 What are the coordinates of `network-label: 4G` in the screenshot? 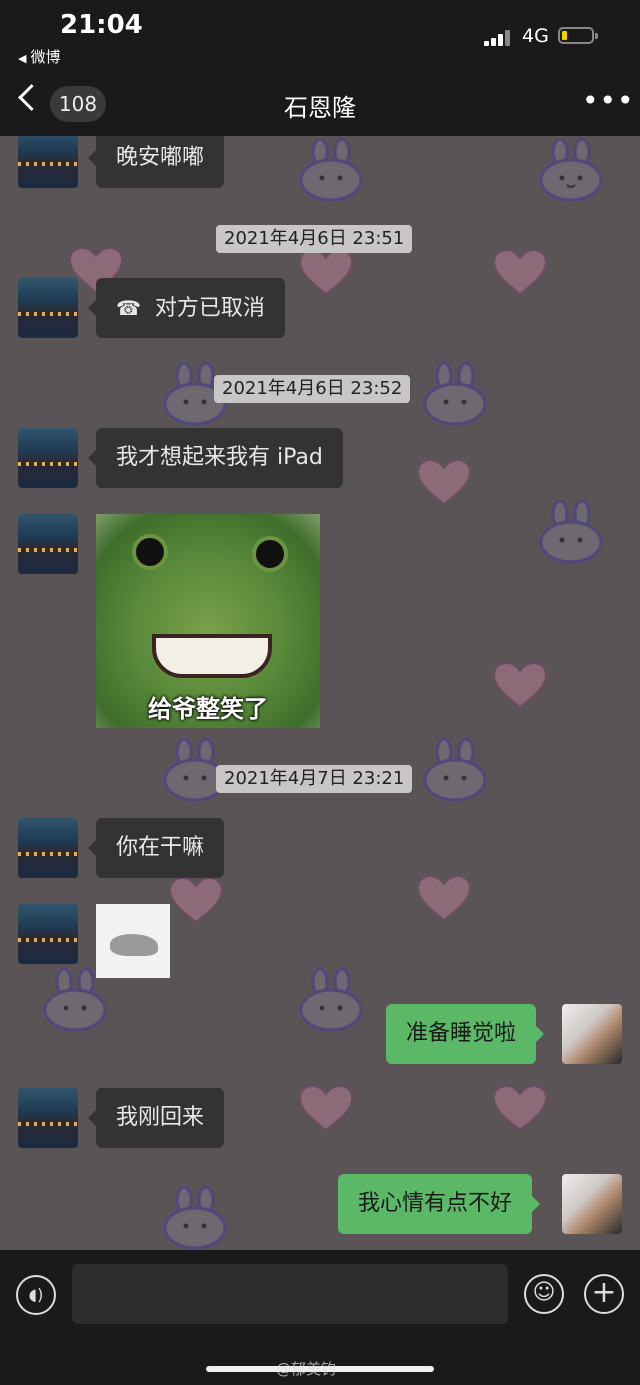 It's located at (535, 36).